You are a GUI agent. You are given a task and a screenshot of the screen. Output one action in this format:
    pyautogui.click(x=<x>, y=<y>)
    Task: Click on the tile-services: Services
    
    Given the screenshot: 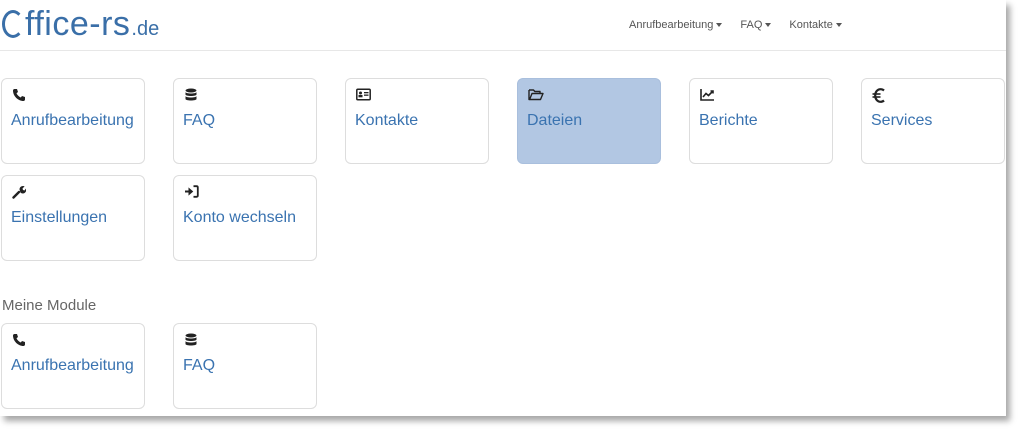 What is the action you would take?
    pyautogui.click(x=933, y=121)
    